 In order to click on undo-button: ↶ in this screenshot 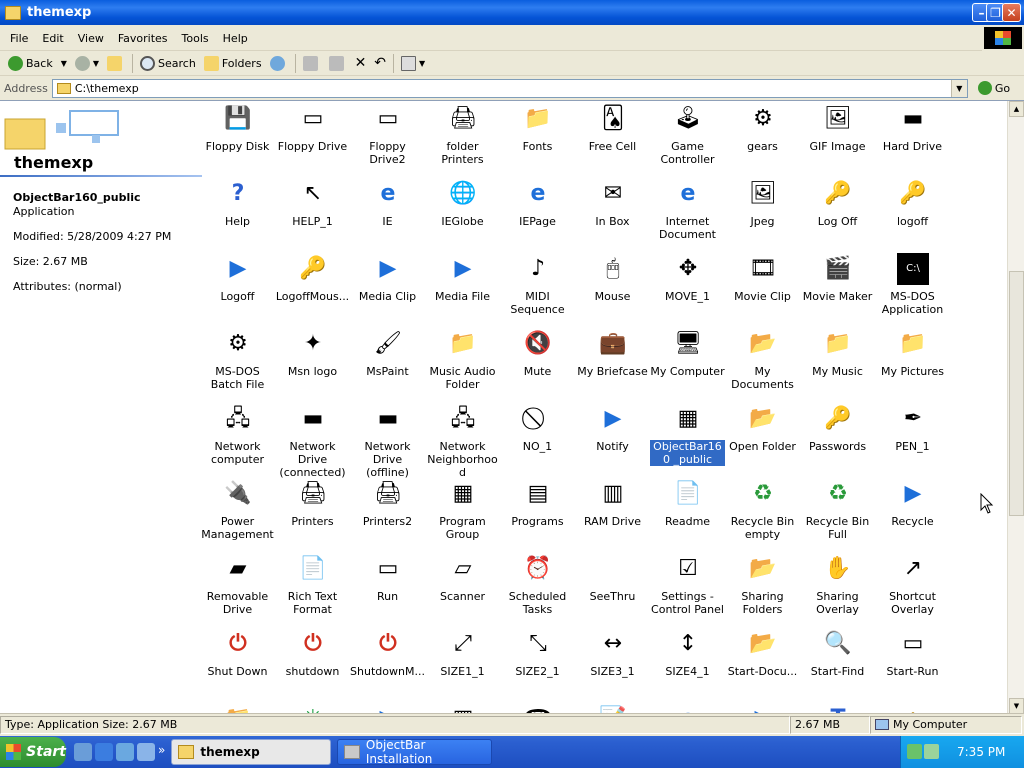, I will do `click(380, 63)`.